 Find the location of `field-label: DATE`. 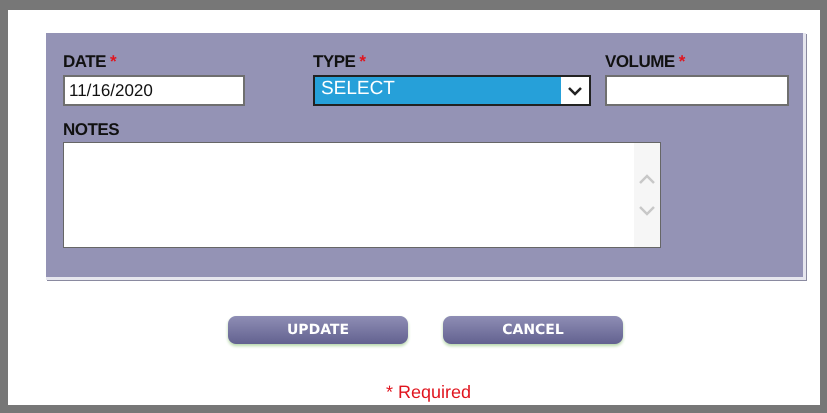

field-label: DATE is located at coordinates (84, 62).